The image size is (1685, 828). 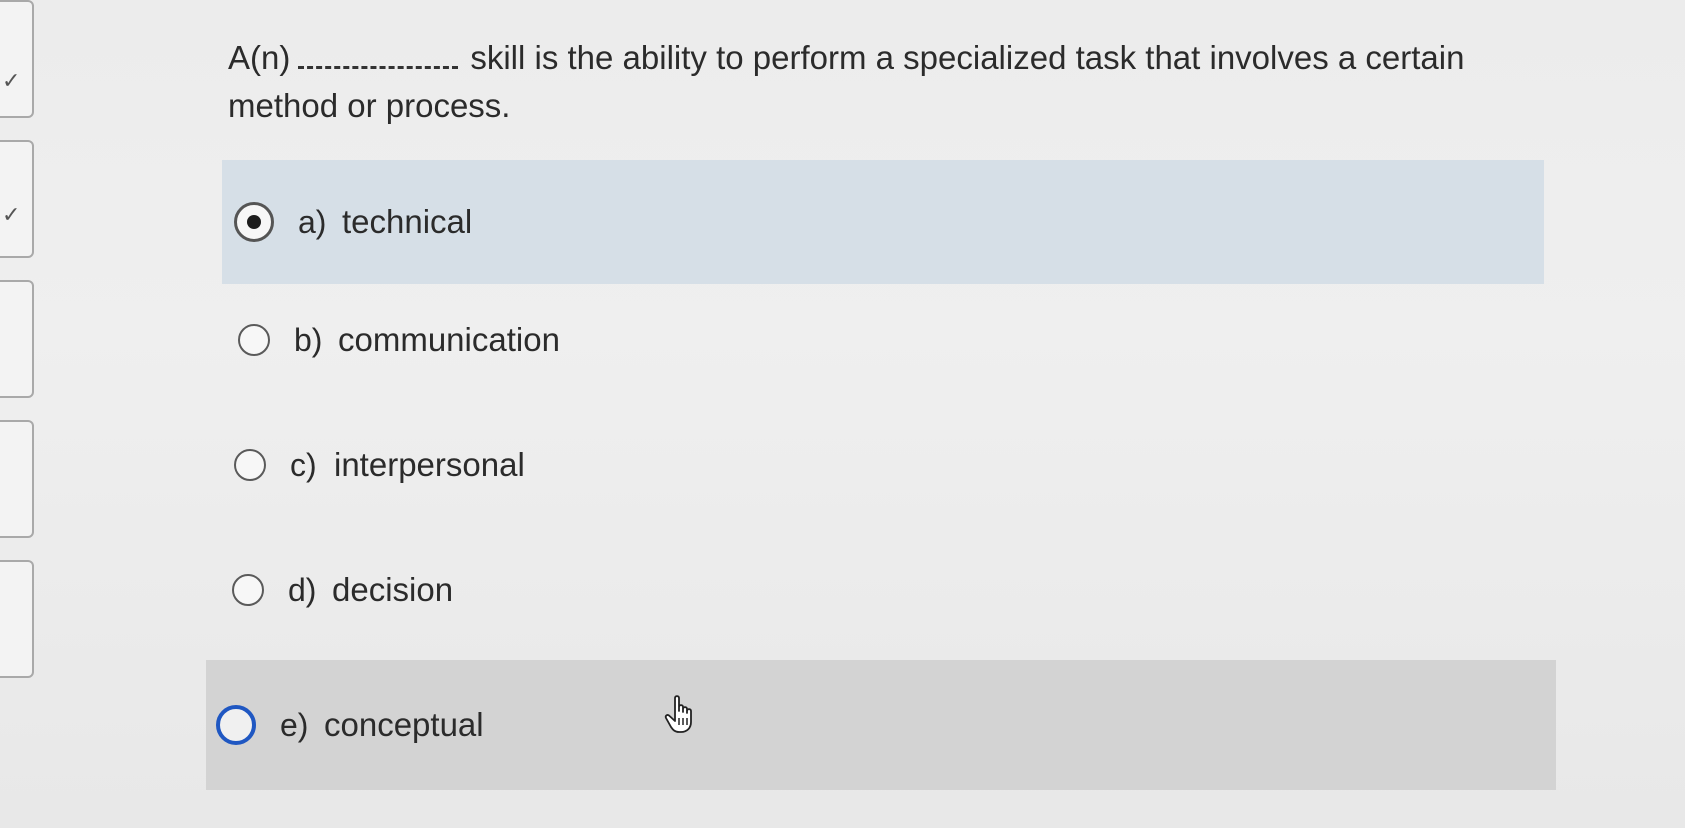 What do you see at coordinates (308, 339) in the screenshot?
I see `option-letter: b)` at bounding box center [308, 339].